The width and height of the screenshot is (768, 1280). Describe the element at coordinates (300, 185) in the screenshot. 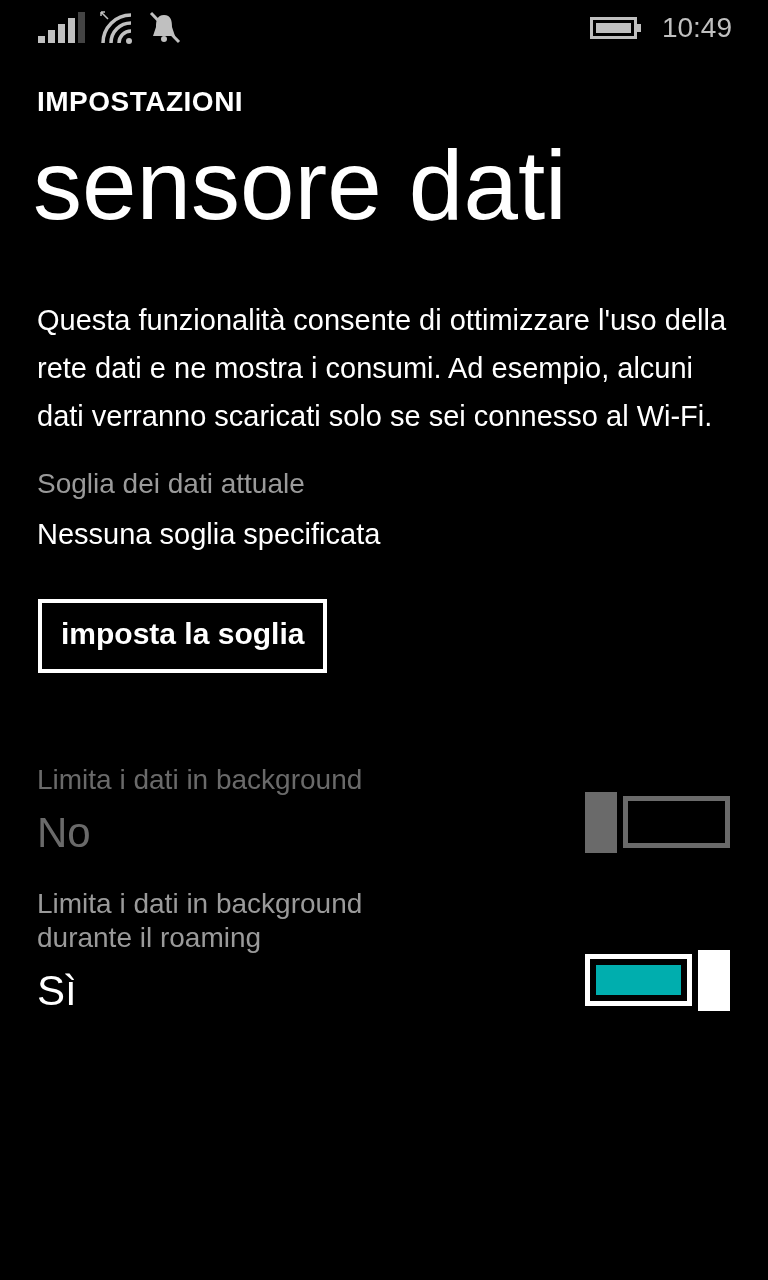

I see `page-title: sensore dati` at that location.